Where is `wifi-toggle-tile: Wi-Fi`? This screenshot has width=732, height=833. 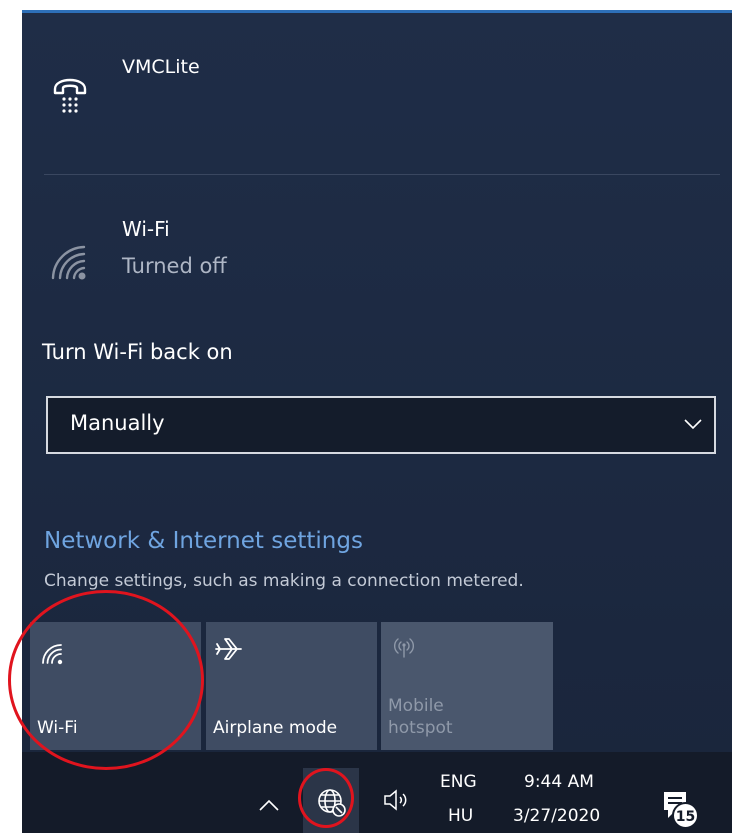
wifi-toggle-tile: Wi-Fi is located at coordinates (115, 686).